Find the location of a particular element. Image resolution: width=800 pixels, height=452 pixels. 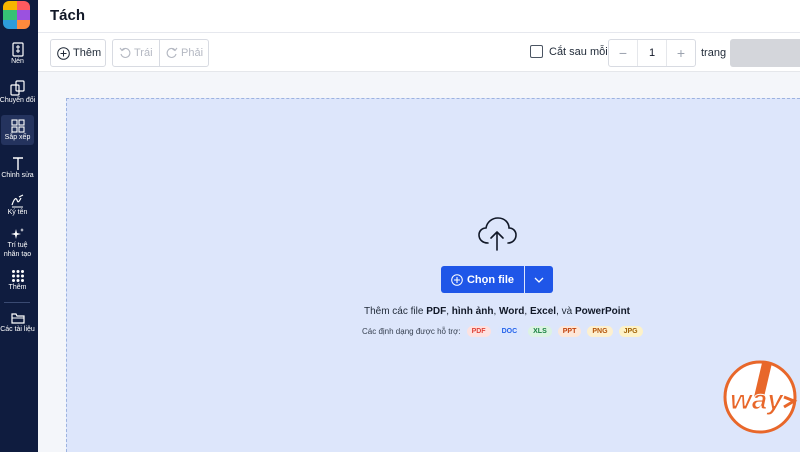

pages-stepper: − 1 + is located at coordinates (652, 53).